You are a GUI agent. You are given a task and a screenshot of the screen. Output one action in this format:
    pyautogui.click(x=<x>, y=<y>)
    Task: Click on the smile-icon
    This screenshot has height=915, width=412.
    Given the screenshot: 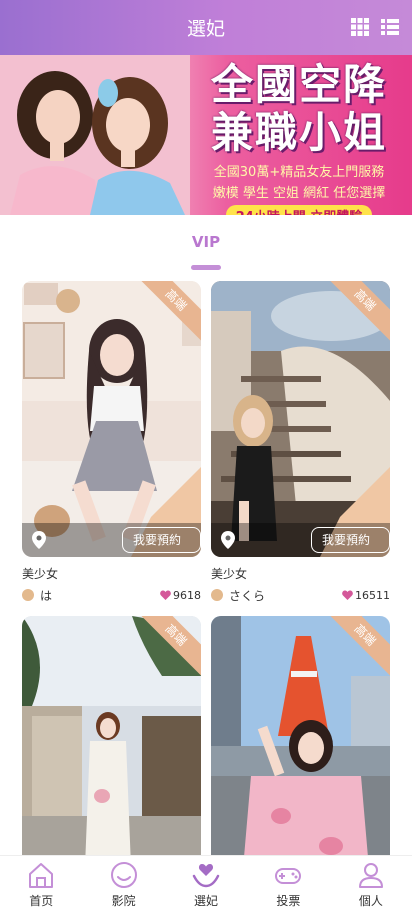 What is the action you would take?
    pyautogui.click(x=123, y=875)
    